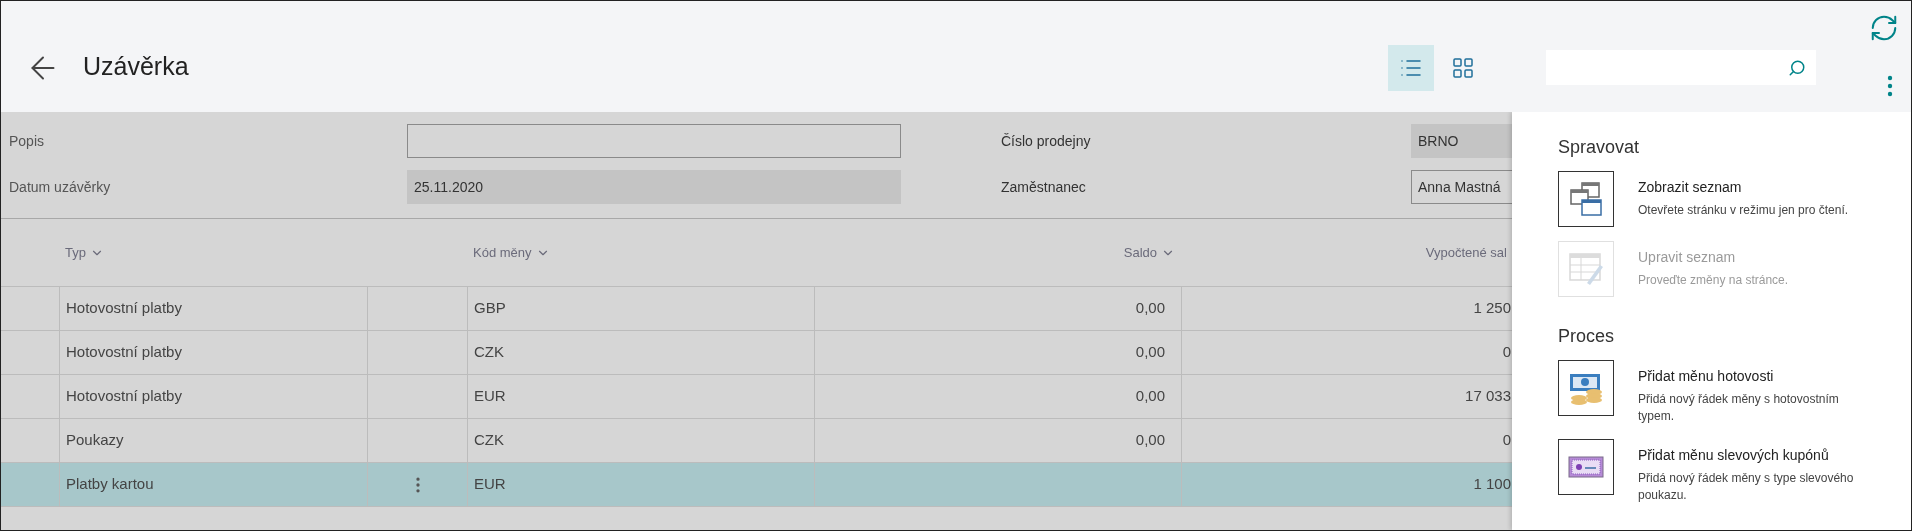 Image resolution: width=1912 pixels, height=531 pixels. Describe the element at coordinates (1411, 67) in the screenshot. I see `view-toggle` at that location.